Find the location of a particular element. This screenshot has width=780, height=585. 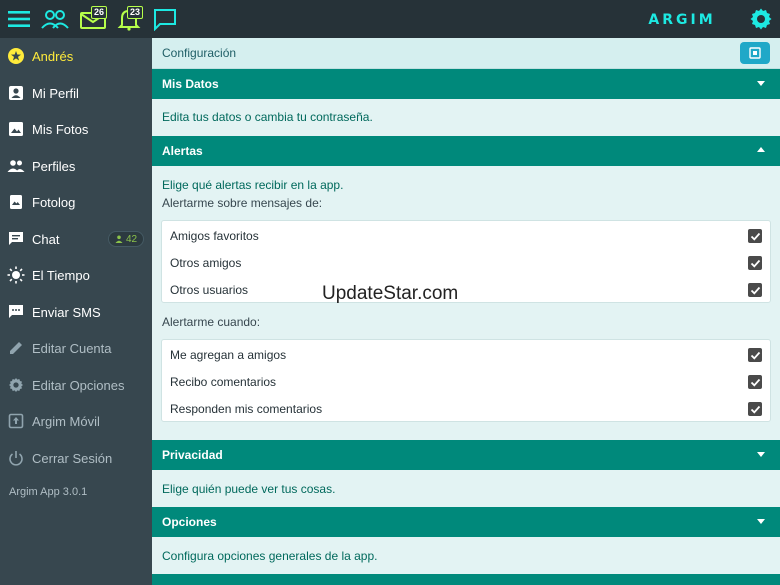

sidebar-item-label: El Tiempo is located at coordinates (61, 275).